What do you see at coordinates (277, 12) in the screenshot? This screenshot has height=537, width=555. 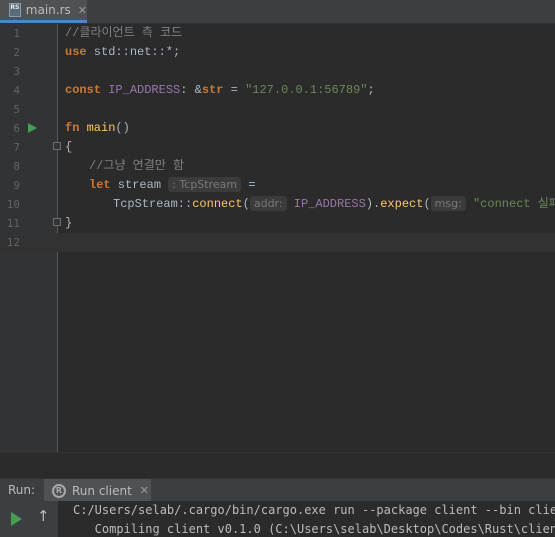 I see `editor-tab-bar: RS main.rs ✕` at bounding box center [277, 12].